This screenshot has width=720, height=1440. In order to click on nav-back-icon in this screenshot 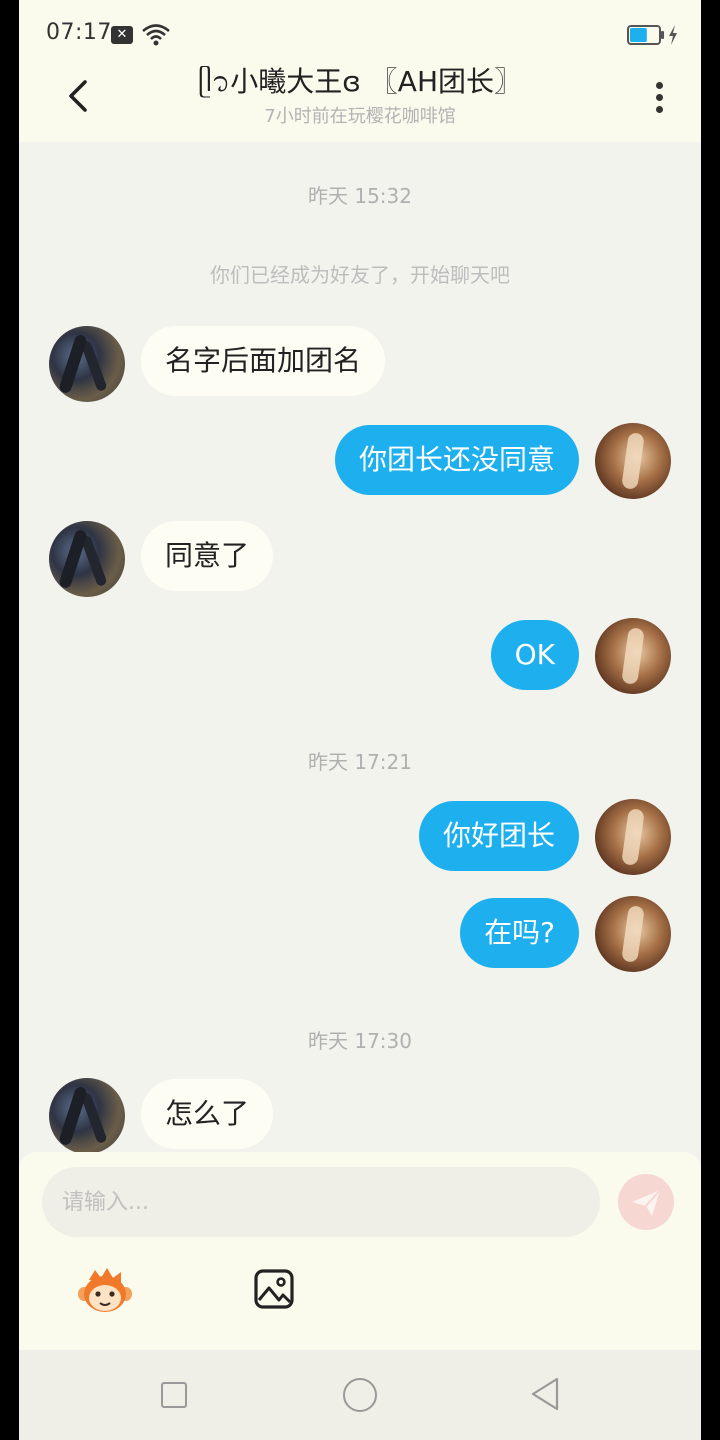, I will do `click(546, 1394)`.